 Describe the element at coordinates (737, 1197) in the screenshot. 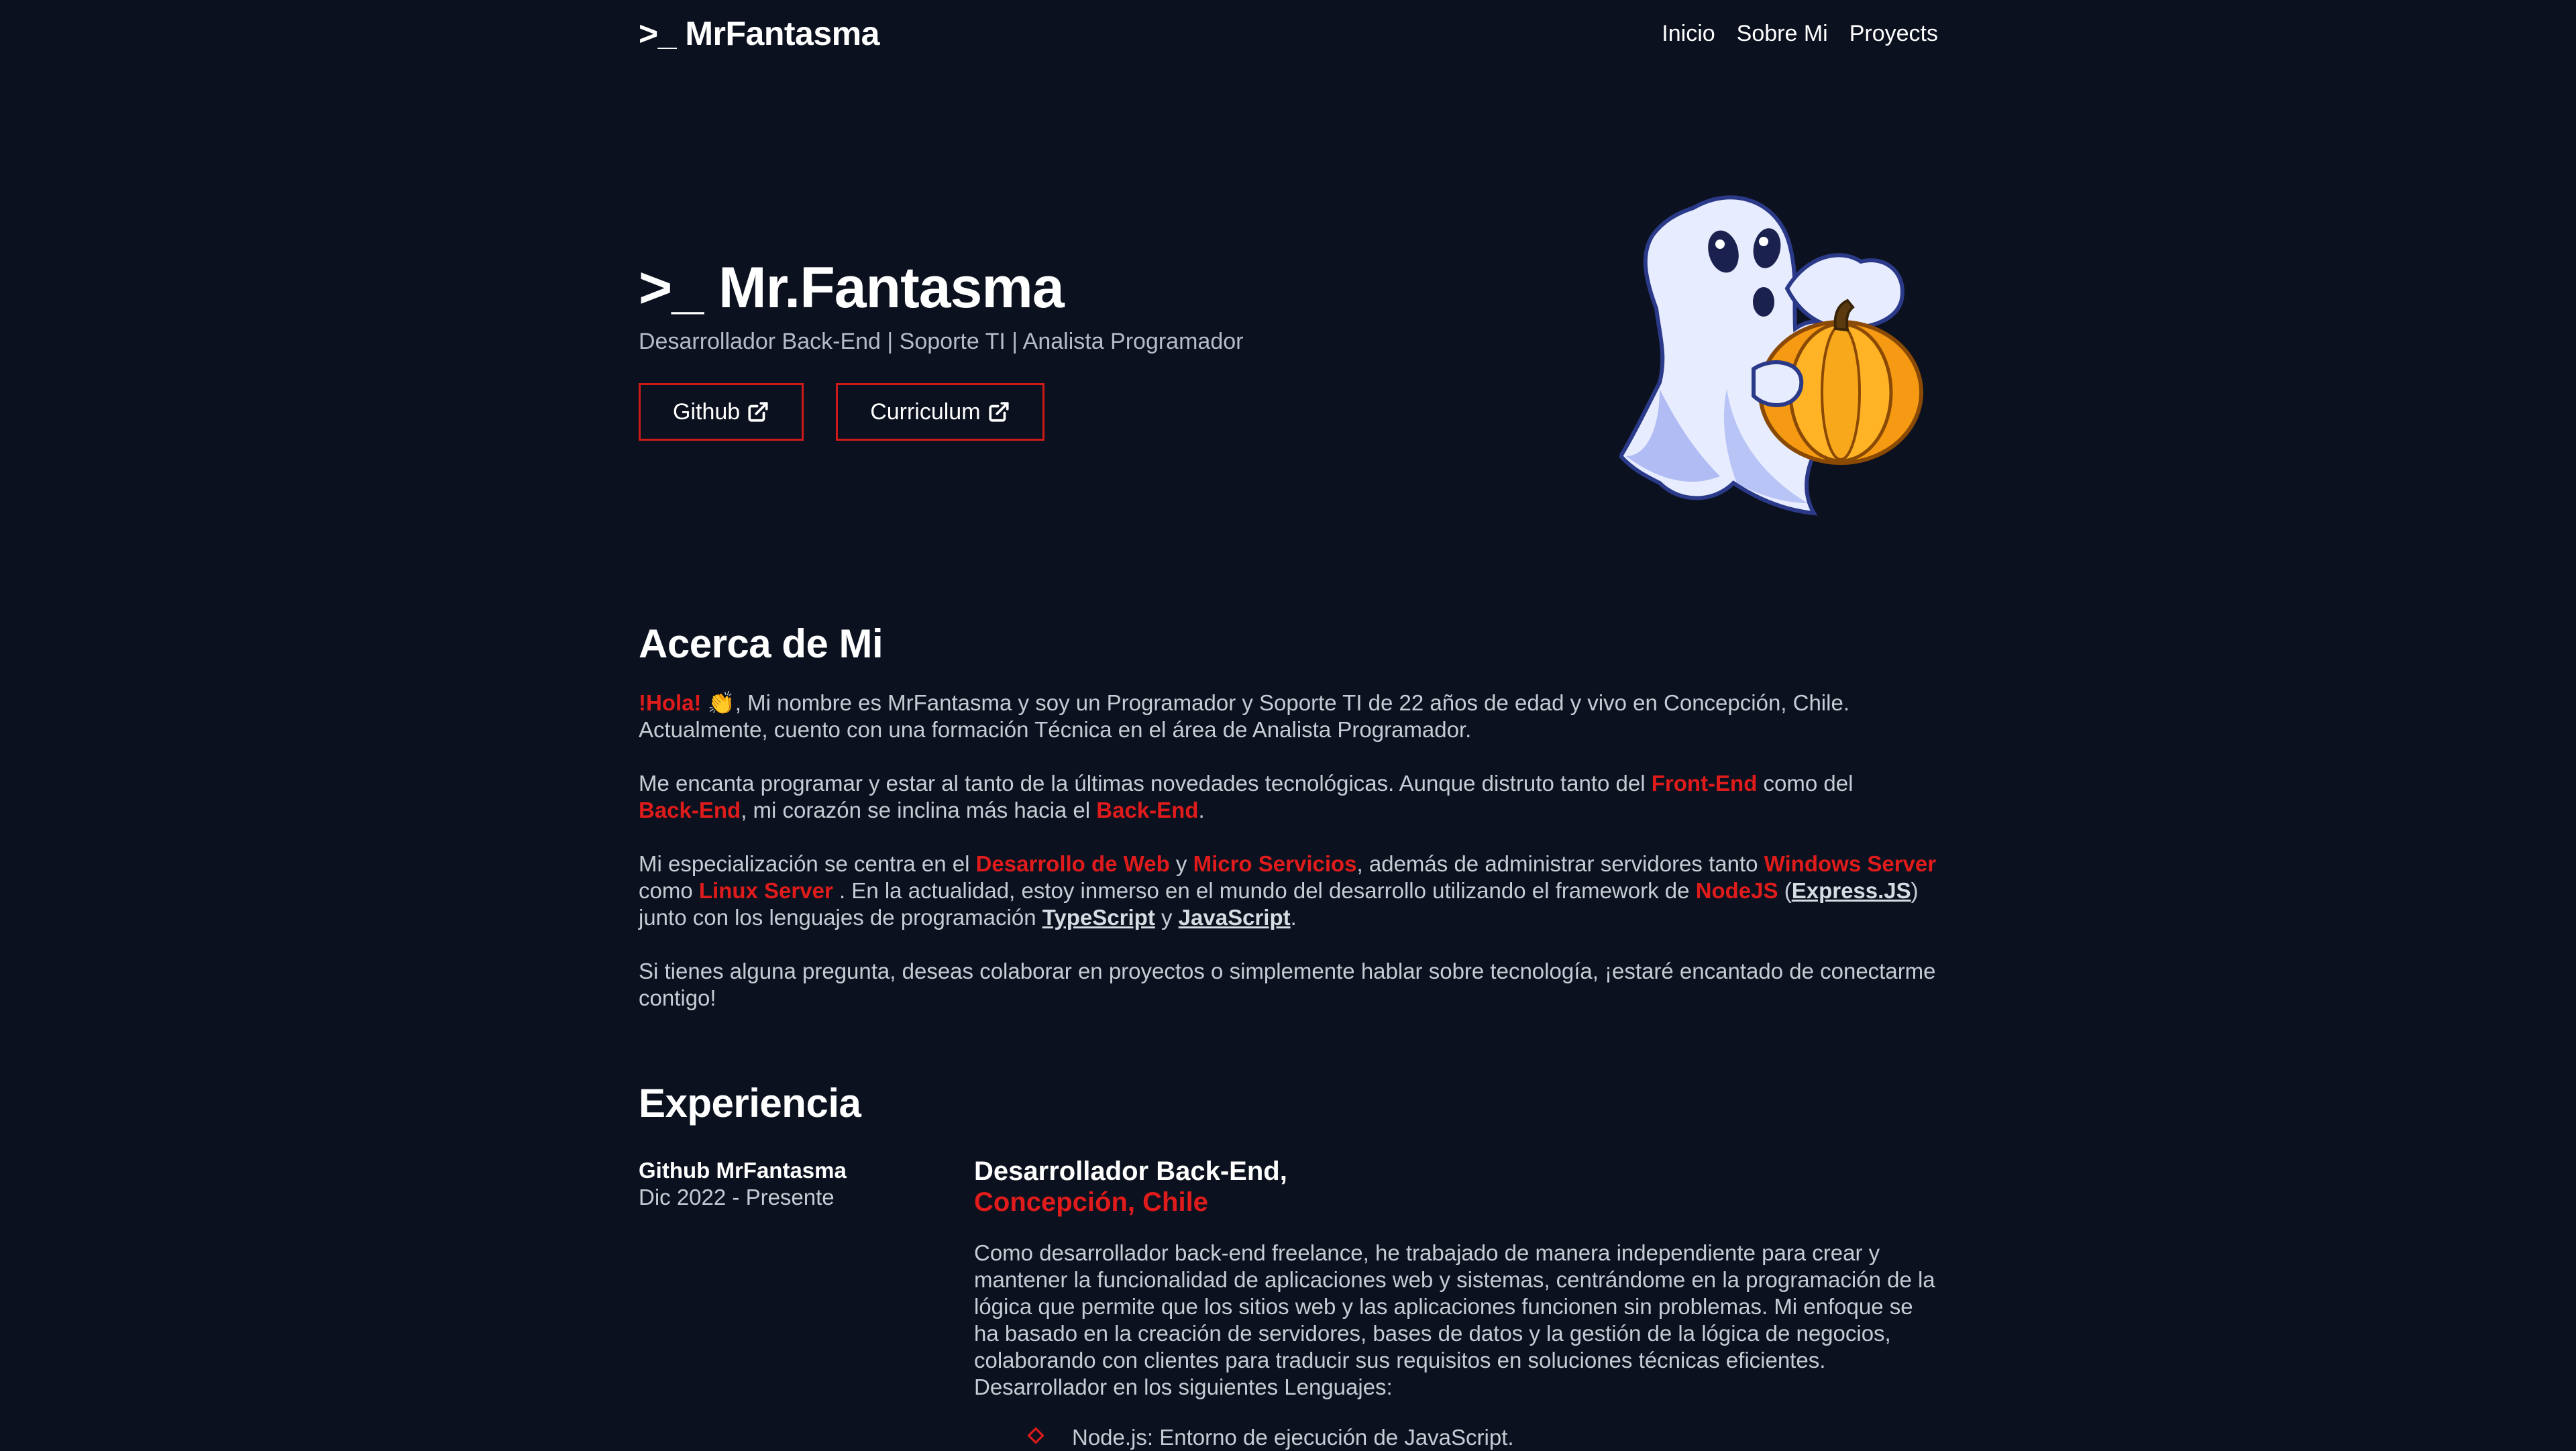

I see `experience-date: Dic 2022 - Presente` at that location.